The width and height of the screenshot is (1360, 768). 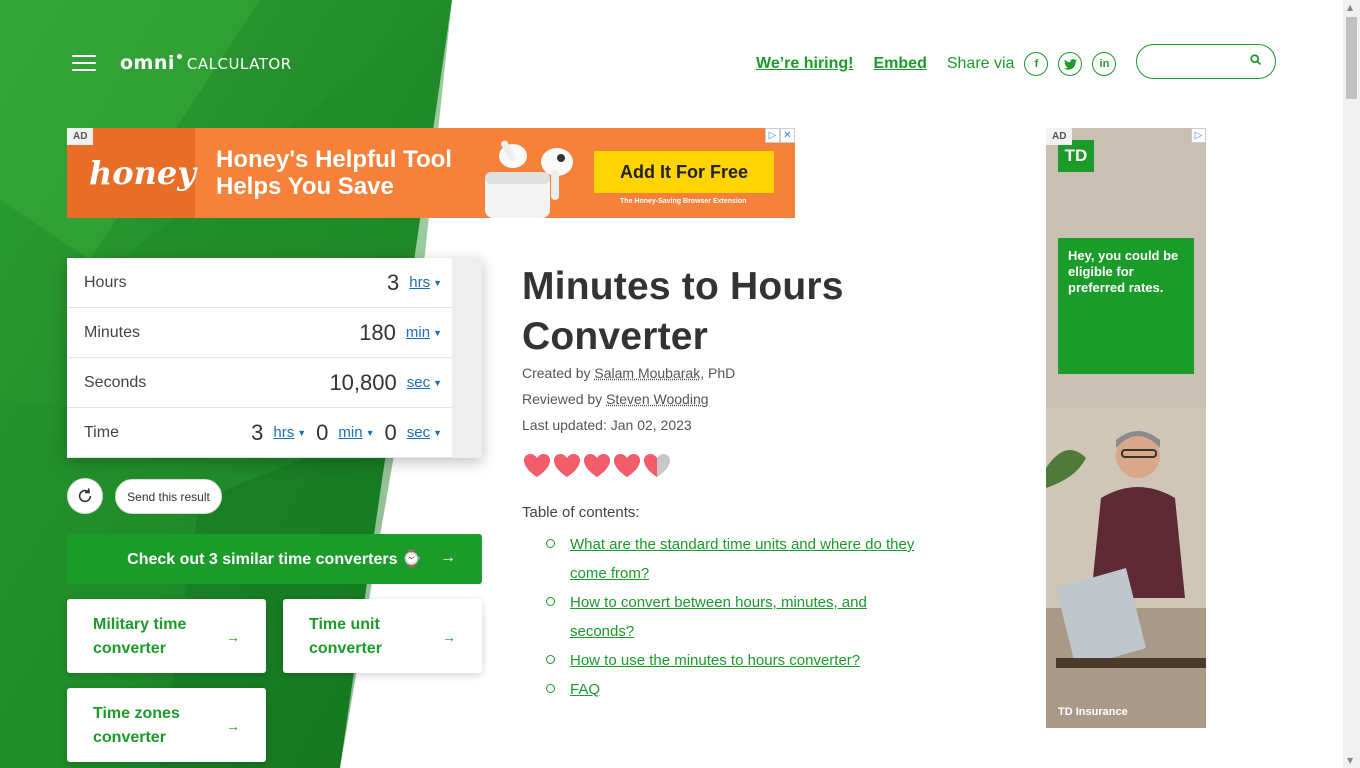 What do you see at coordinates (1351, 58) in the screenshot?
I see `scroll-thumb` at bounding box center [1351, 58].